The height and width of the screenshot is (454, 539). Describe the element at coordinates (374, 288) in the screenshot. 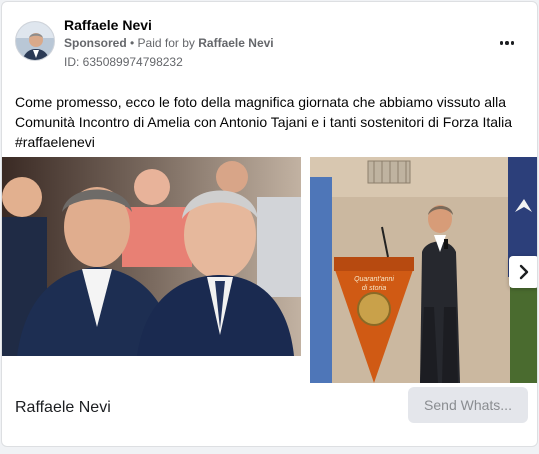

I see `podium-text-bottom: di storia` at that location.